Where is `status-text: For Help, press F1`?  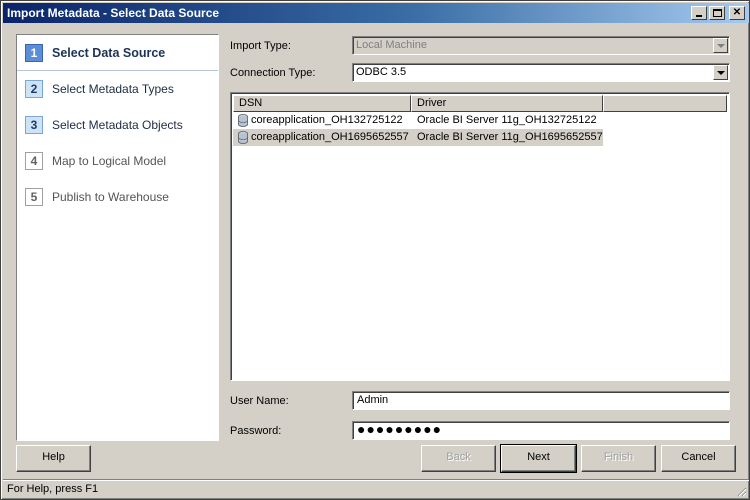 status-text: For Help, press F1 is located at coordinates (53, 489).